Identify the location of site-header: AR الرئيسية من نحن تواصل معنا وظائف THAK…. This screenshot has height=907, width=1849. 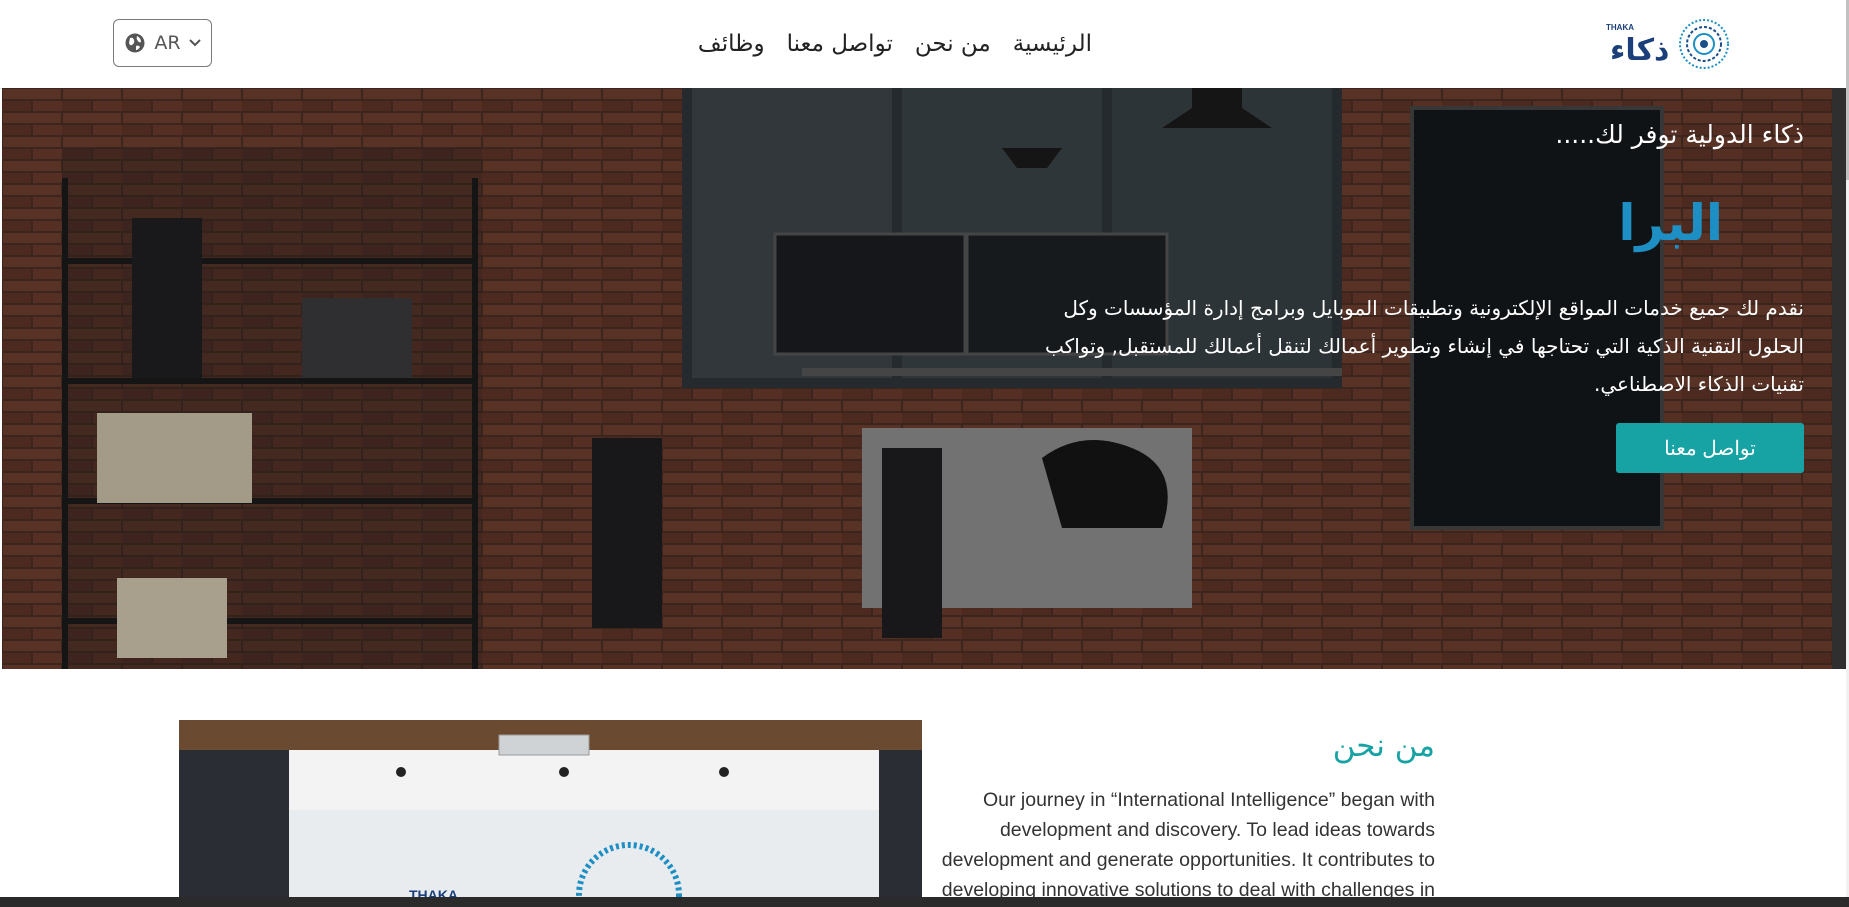
(923, 44).